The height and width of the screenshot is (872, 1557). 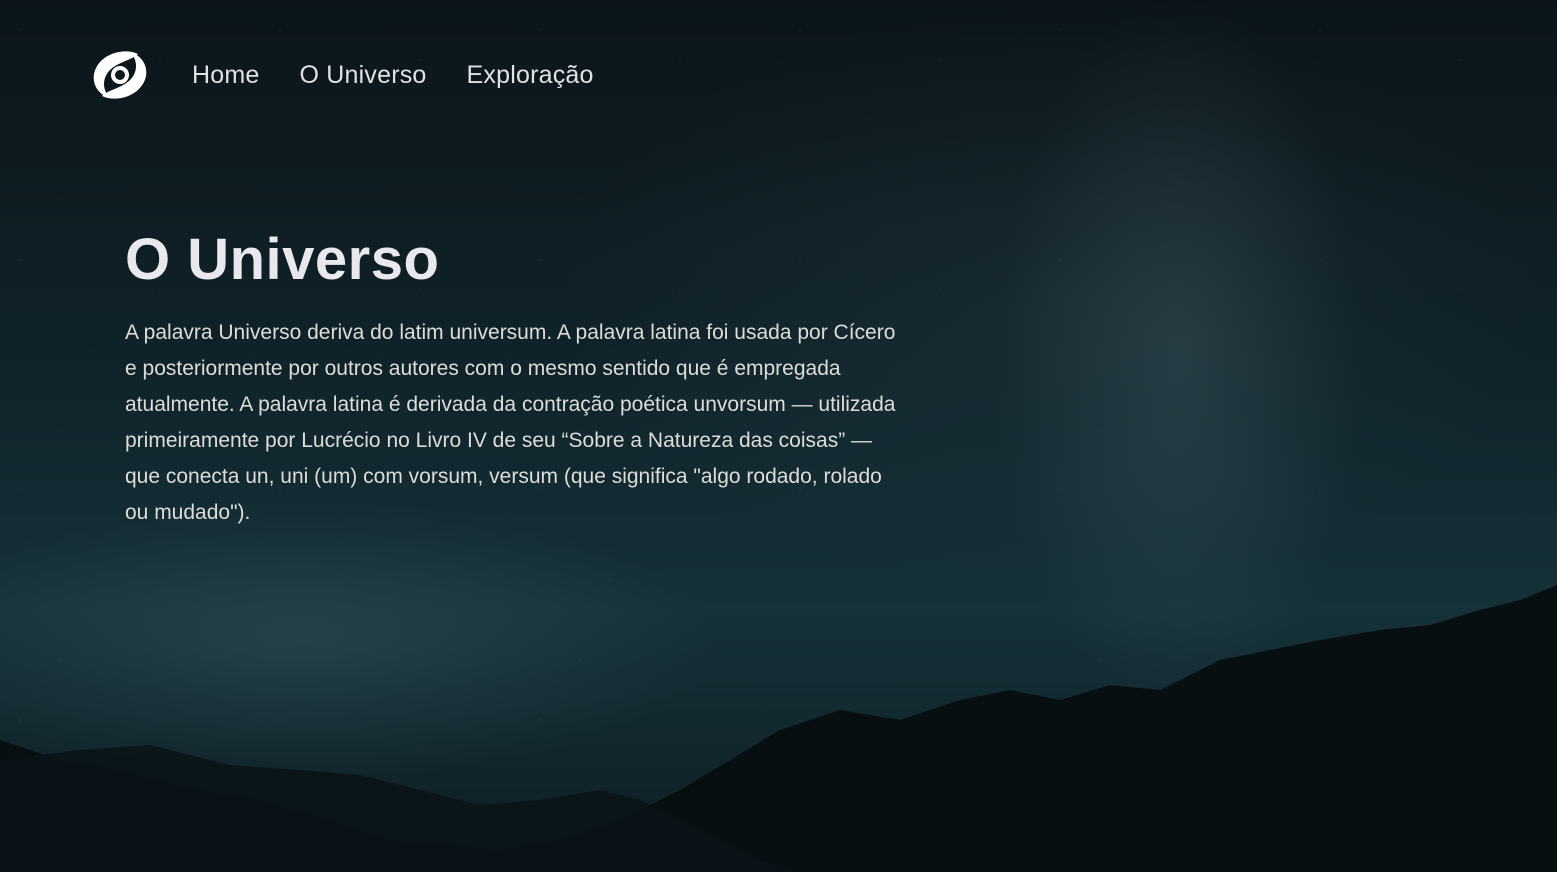 I want to click on page-title: O Universo, so click(x=282, y=259).